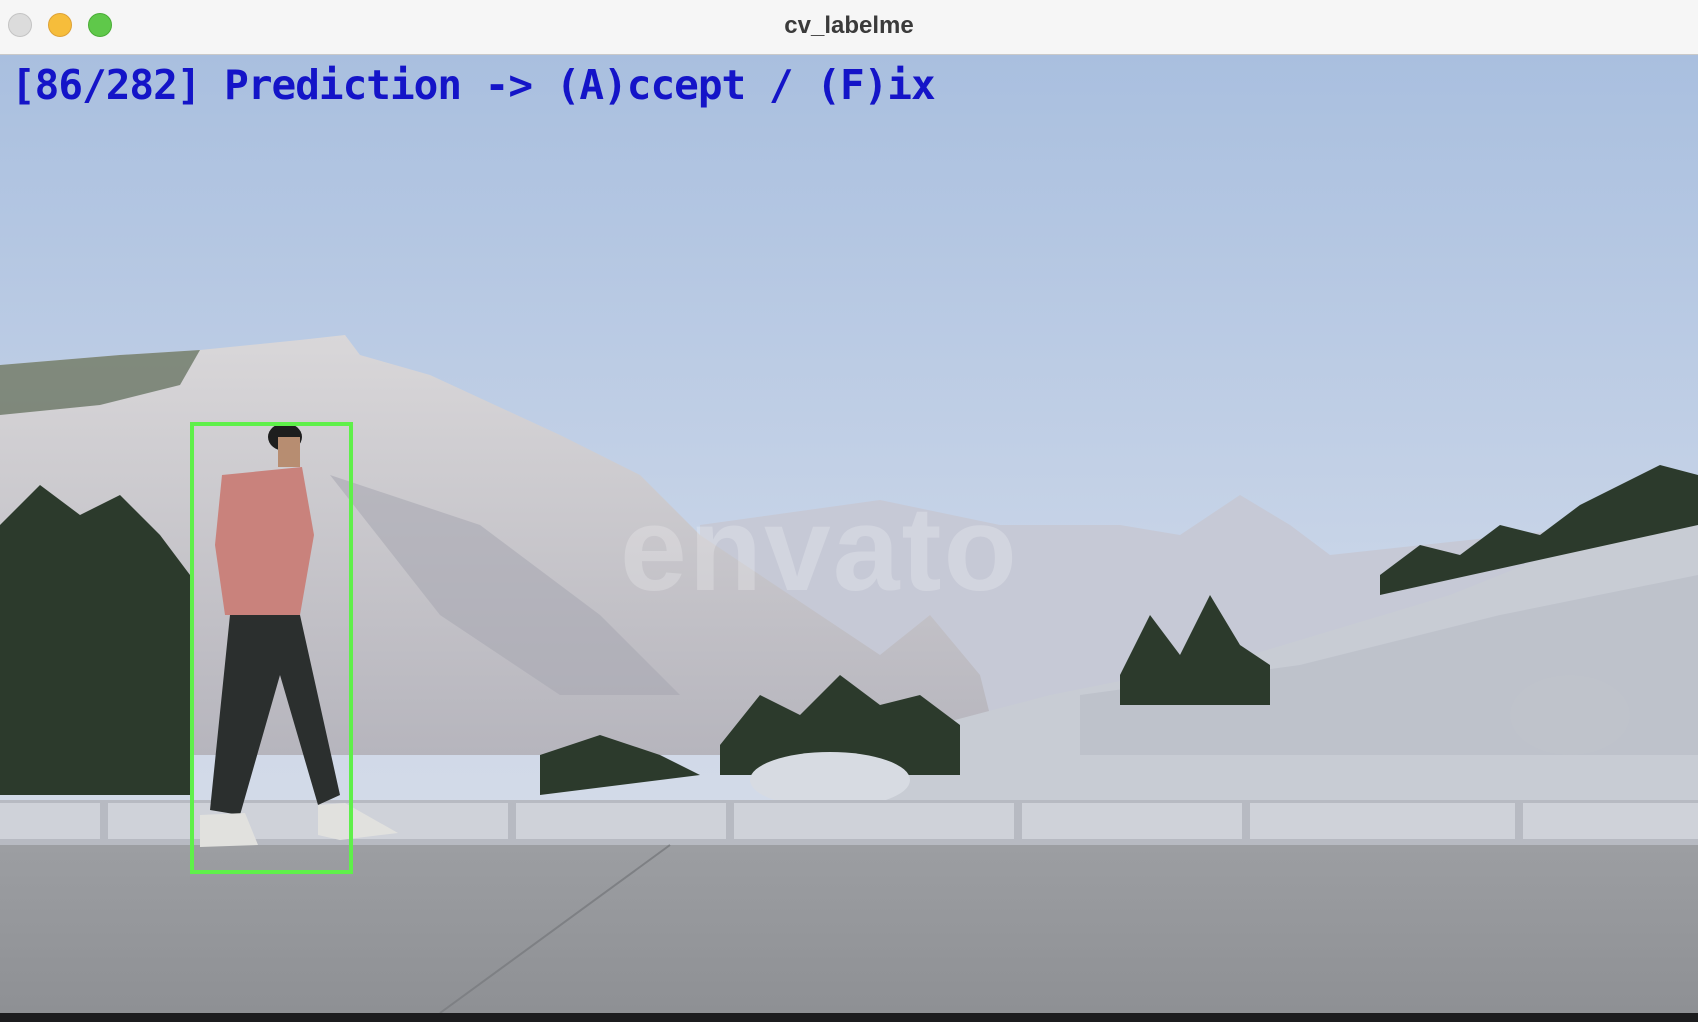  I want to click on title-bar: cv_labelme, so click(849, 27).